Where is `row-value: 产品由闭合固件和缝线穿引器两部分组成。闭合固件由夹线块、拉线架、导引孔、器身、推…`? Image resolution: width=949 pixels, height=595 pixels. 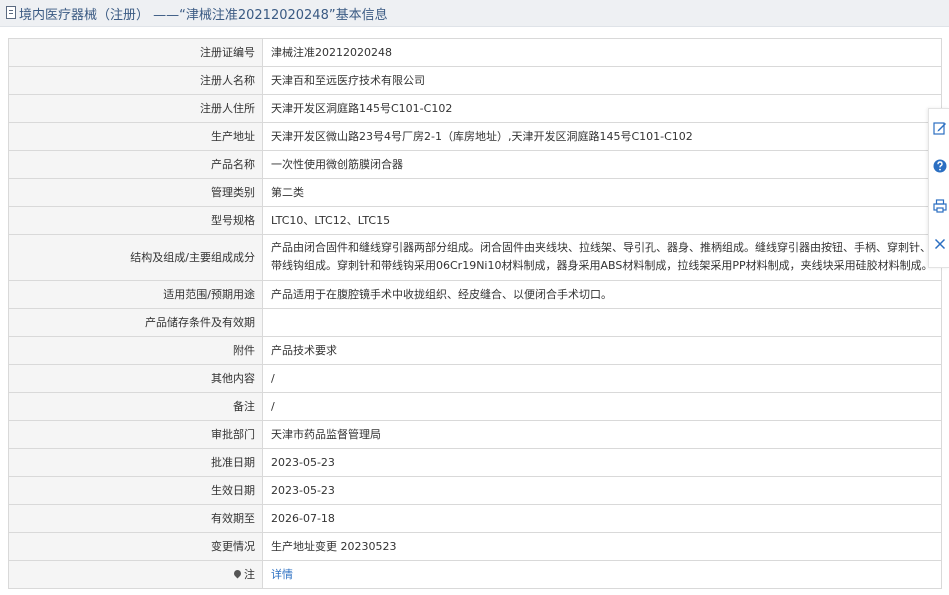
row-value: 产品由闭合固件和缝线穿引器两部分组成。闭合固件由夹线块、拉线架、导引孔、器身、推… is located at coordinates (602, 257).